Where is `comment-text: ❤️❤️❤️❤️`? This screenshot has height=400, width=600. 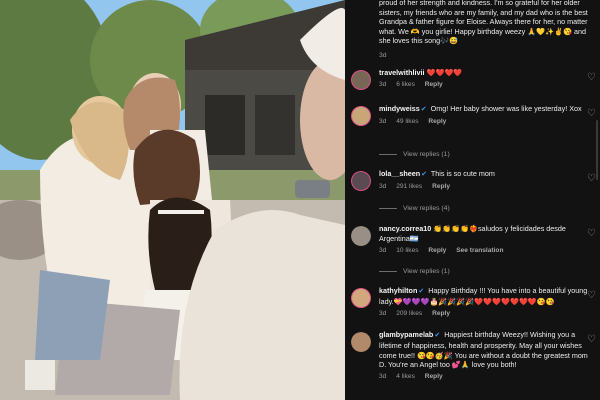
comment-text: ❤️❤️❤️❤️ is located at coordinates (444, 72).